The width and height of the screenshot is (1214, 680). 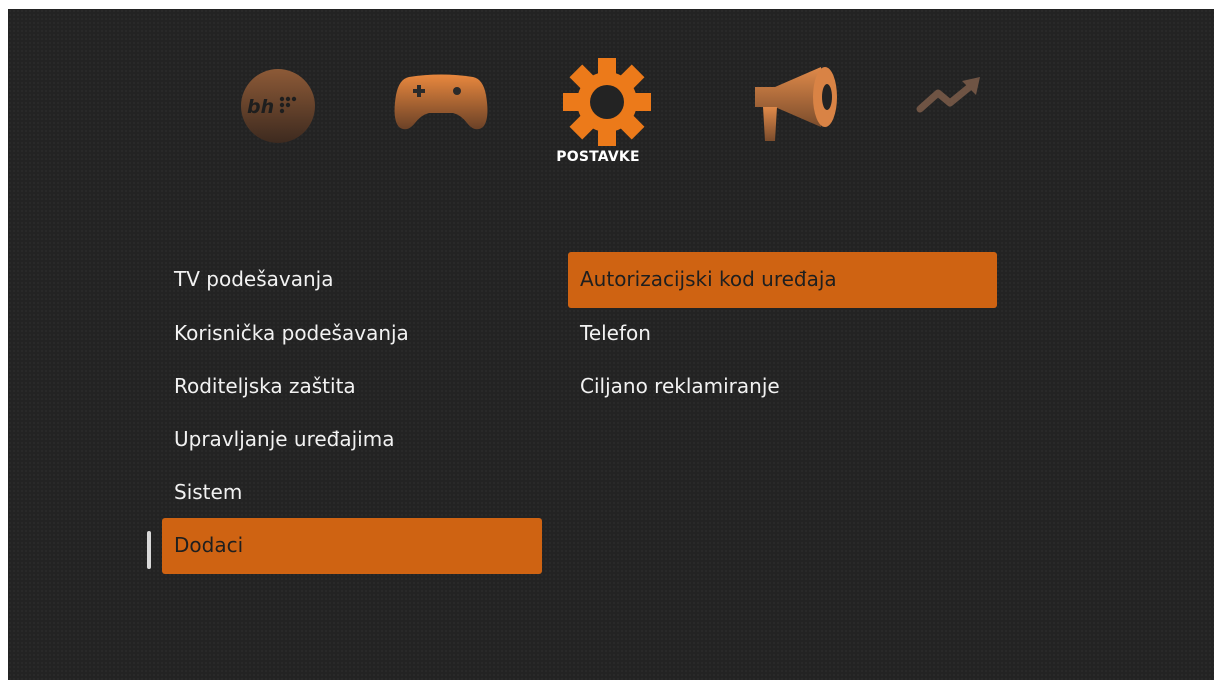 What do you see at coordinates (782, 387) in the screenshot?
I see `submenu-item-ciljano-reklamiranje: Ciljano reklamiranje` at bounding box center [782, 387].